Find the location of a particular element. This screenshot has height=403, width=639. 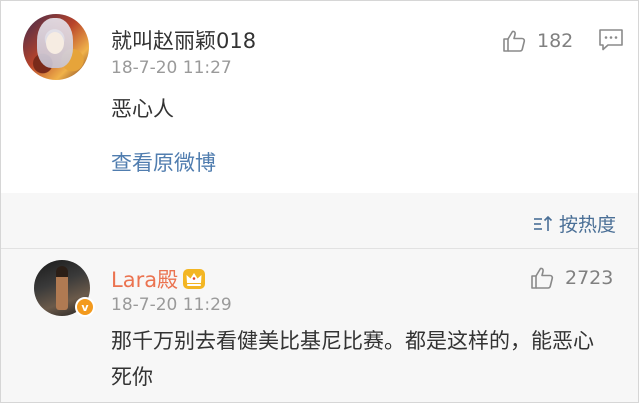

reply-button is located at coordinates (611, 40).